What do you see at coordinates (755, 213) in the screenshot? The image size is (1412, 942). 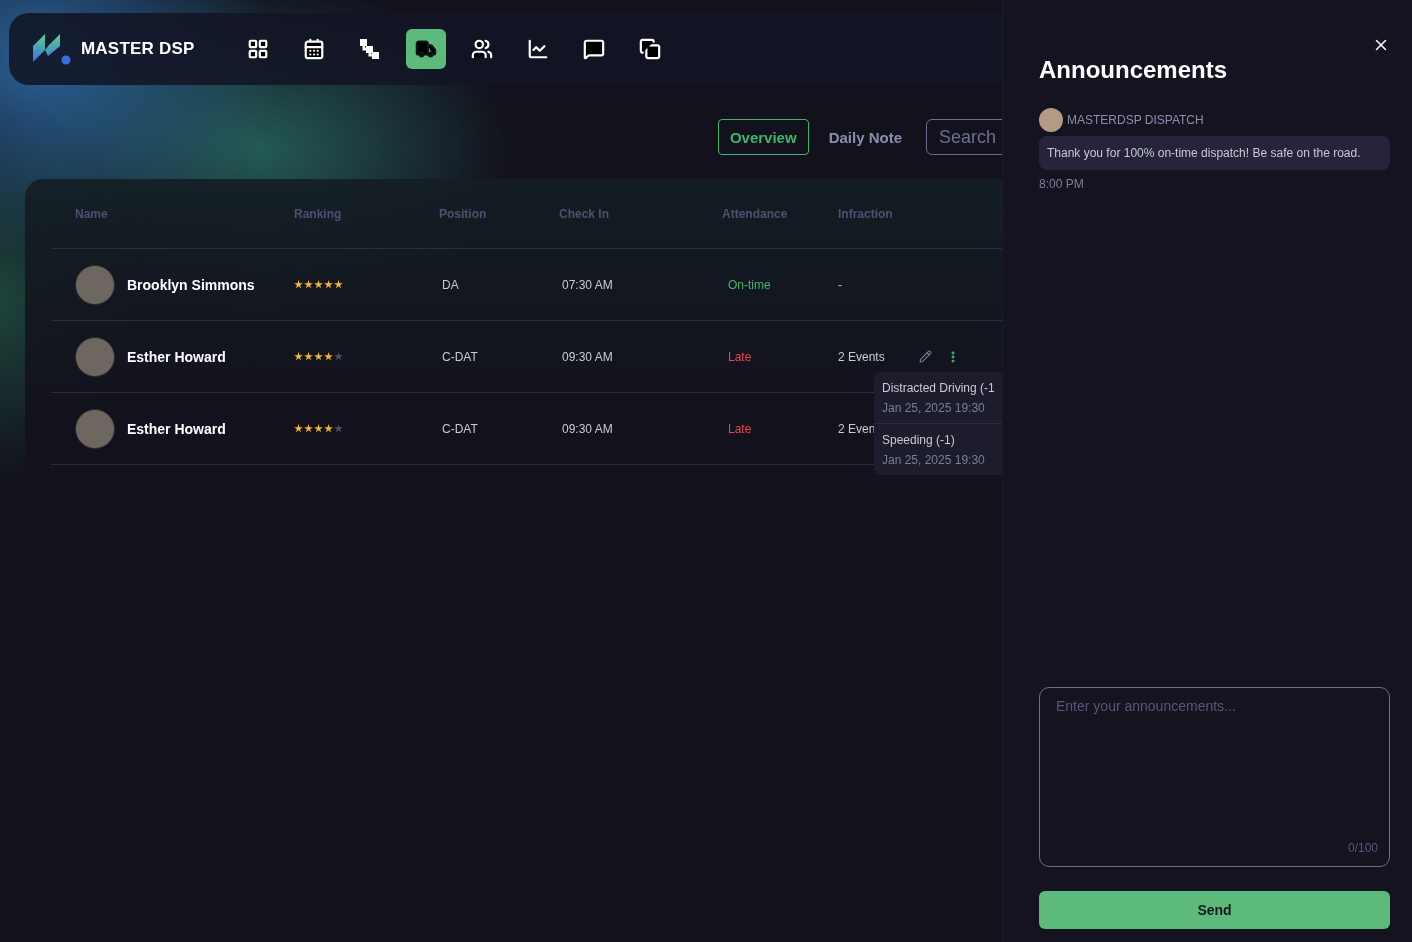 I see `column-header: Attendance` at bounding box center [755, 213].